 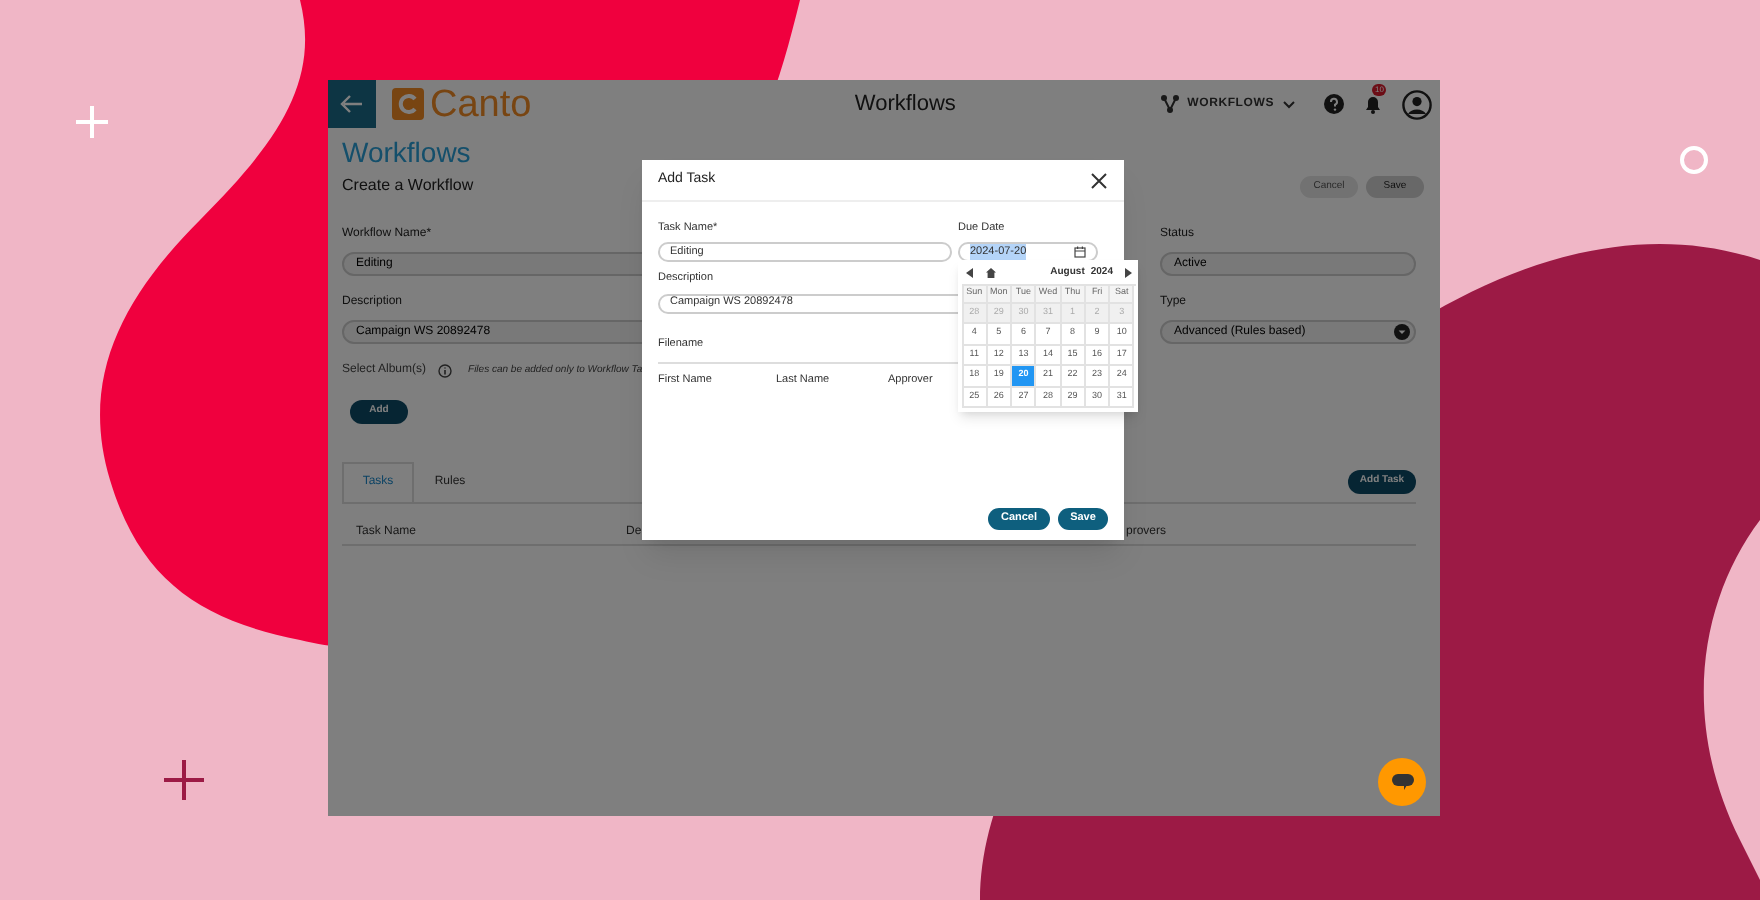 I want to click on back-button, so click(x=352, y=104).